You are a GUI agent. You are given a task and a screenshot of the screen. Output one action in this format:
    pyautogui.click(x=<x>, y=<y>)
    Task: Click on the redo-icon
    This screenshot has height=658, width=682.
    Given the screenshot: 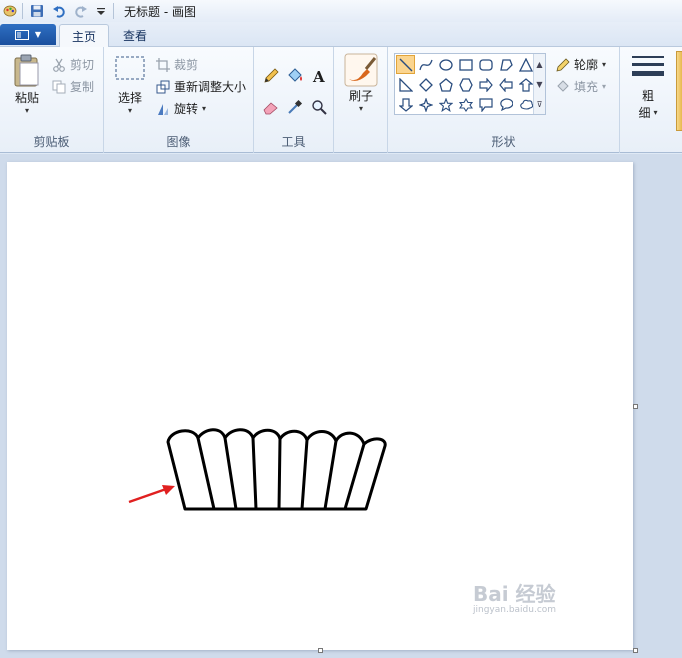 What is the action you would take?
    pyautogui.click(x=81, y=11)
    